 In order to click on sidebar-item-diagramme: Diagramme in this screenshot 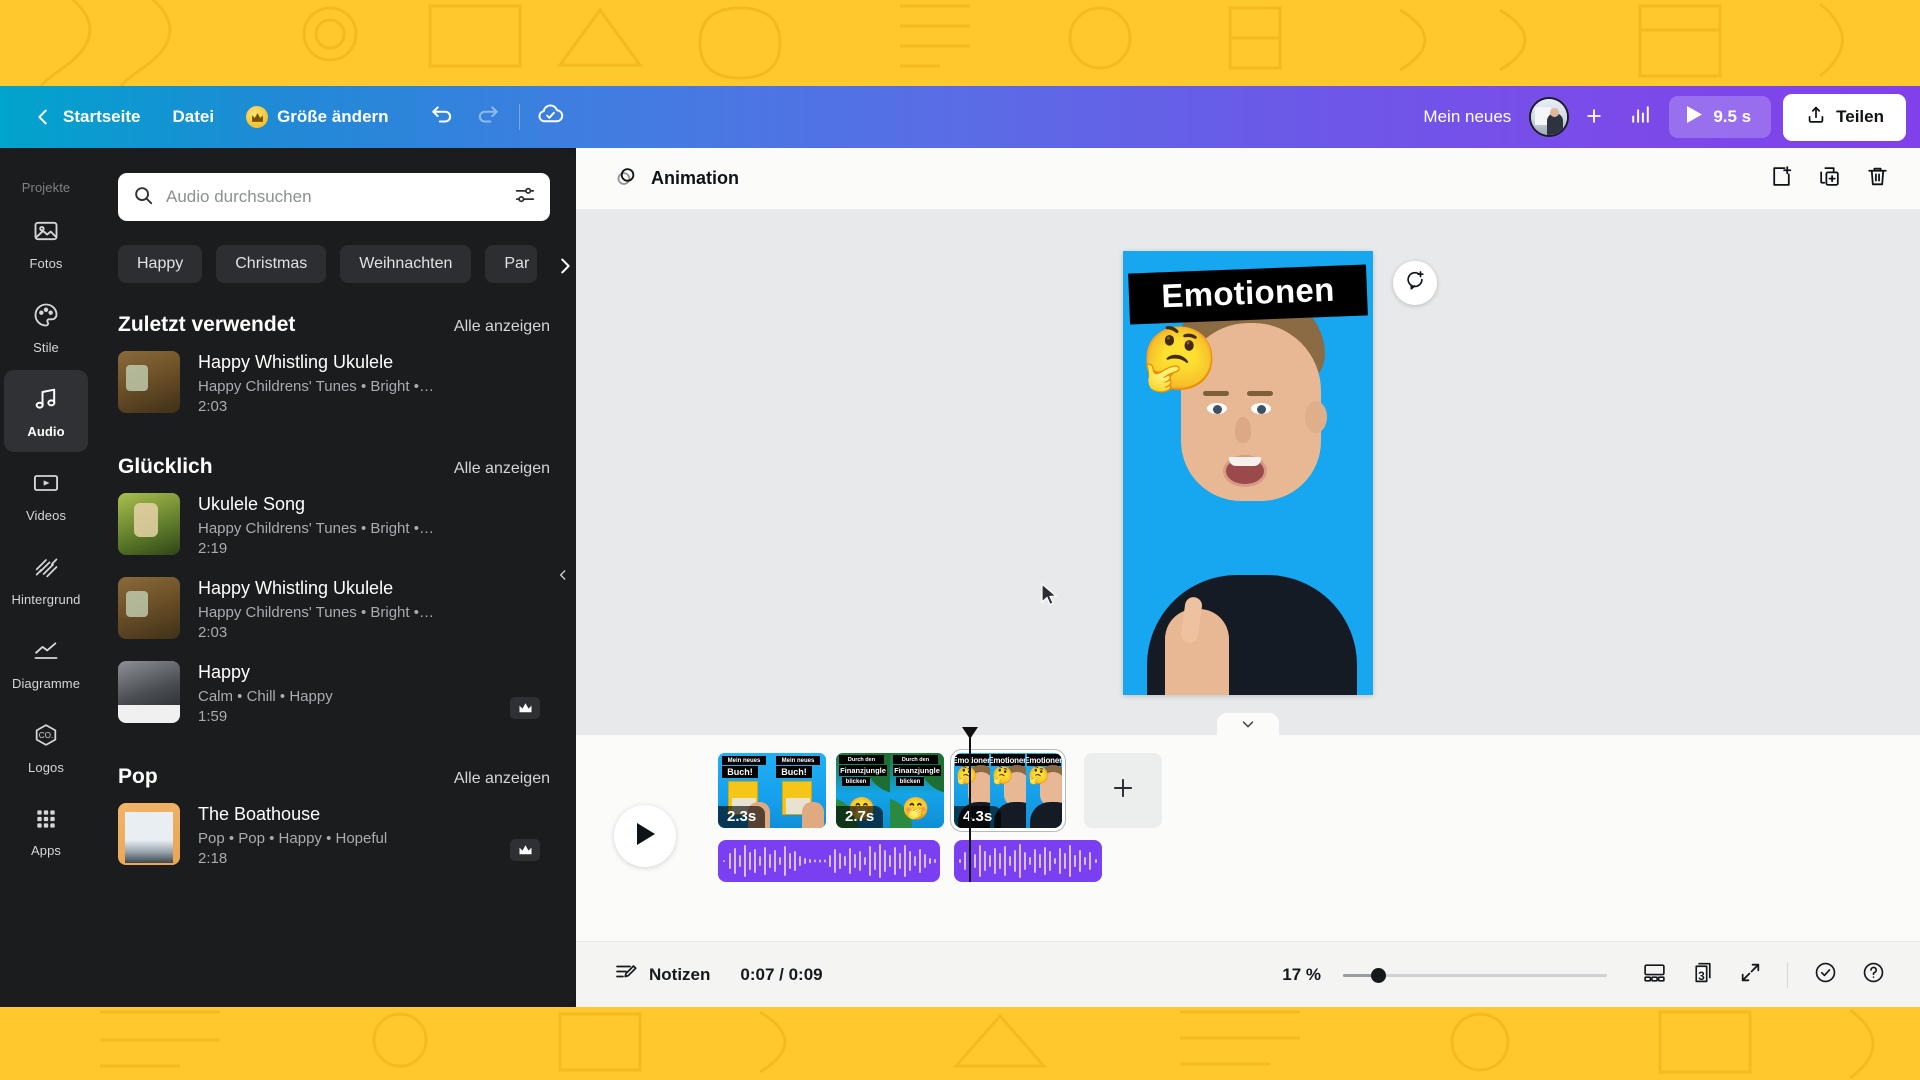, I will do `click(46, 663)`.